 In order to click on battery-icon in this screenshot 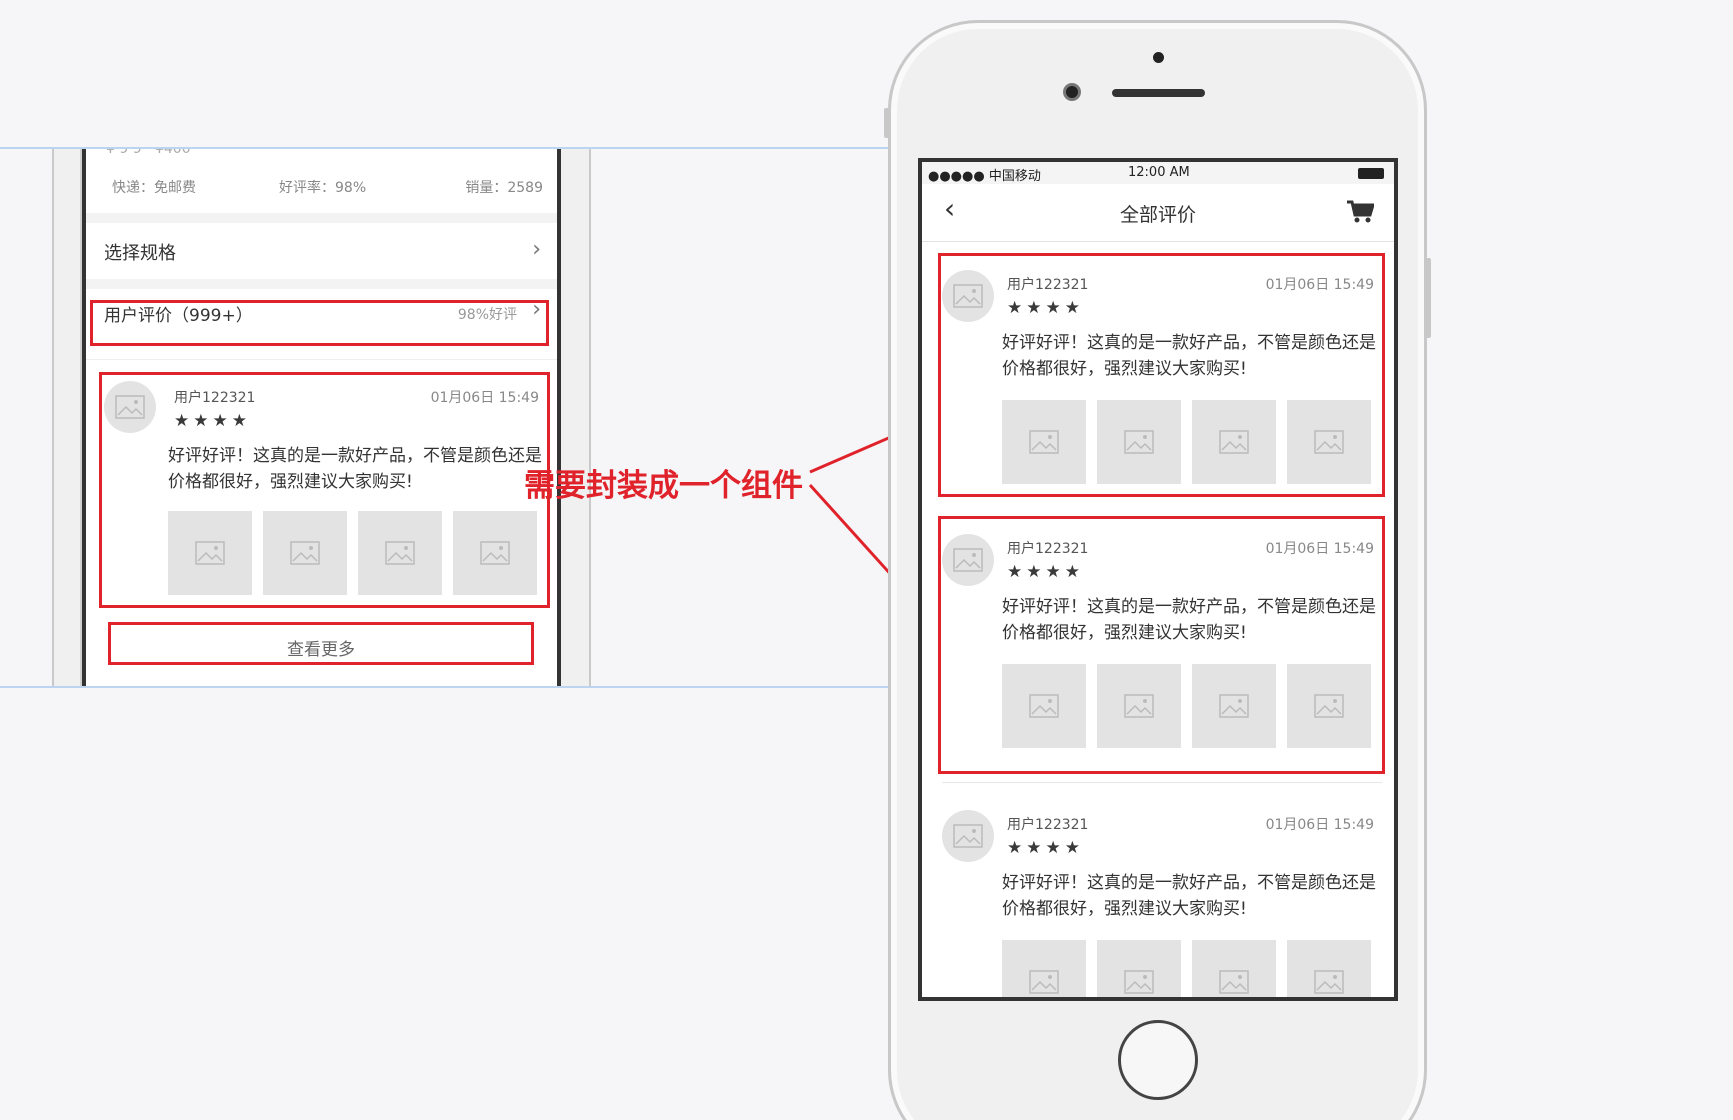, I will do `click(1371, 173)`.